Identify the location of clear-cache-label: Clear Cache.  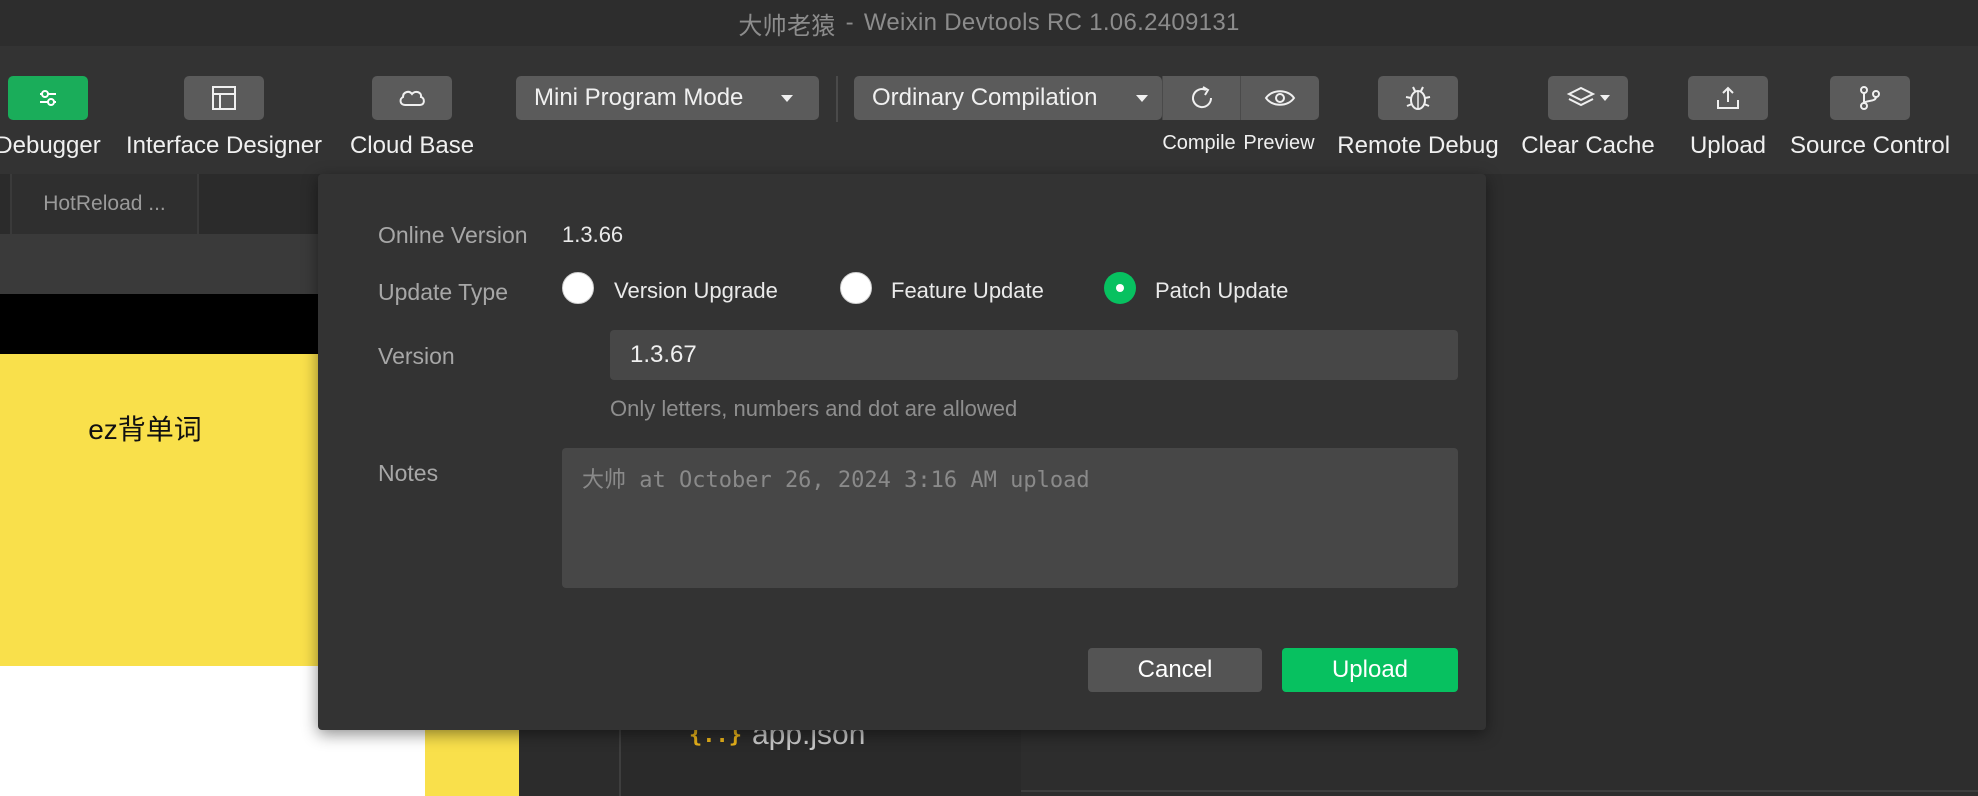
(1588, 145).